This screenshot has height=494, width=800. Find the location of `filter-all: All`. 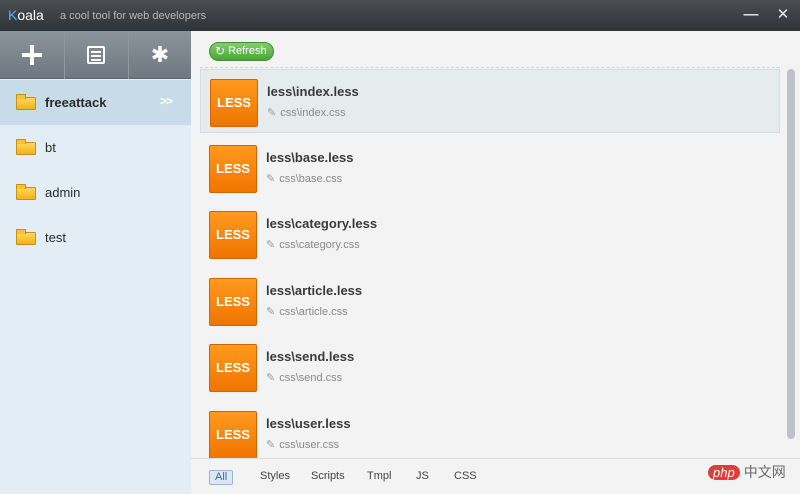

filter-all: All is located at coordinates (221, 477).